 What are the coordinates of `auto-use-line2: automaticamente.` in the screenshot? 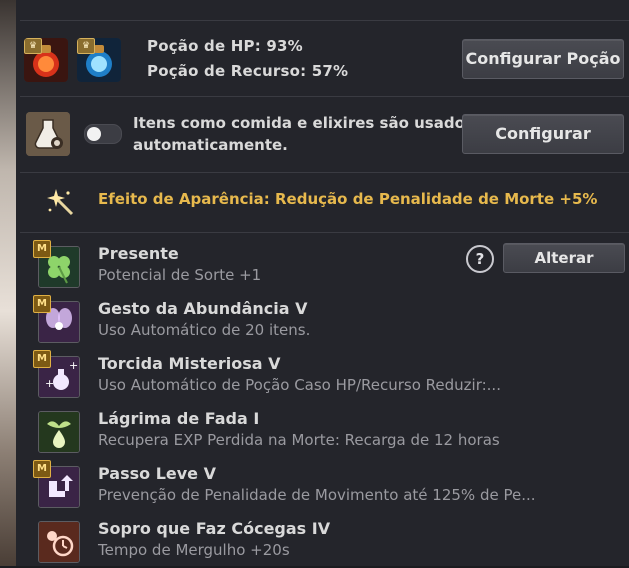 It's located at (210, 145).